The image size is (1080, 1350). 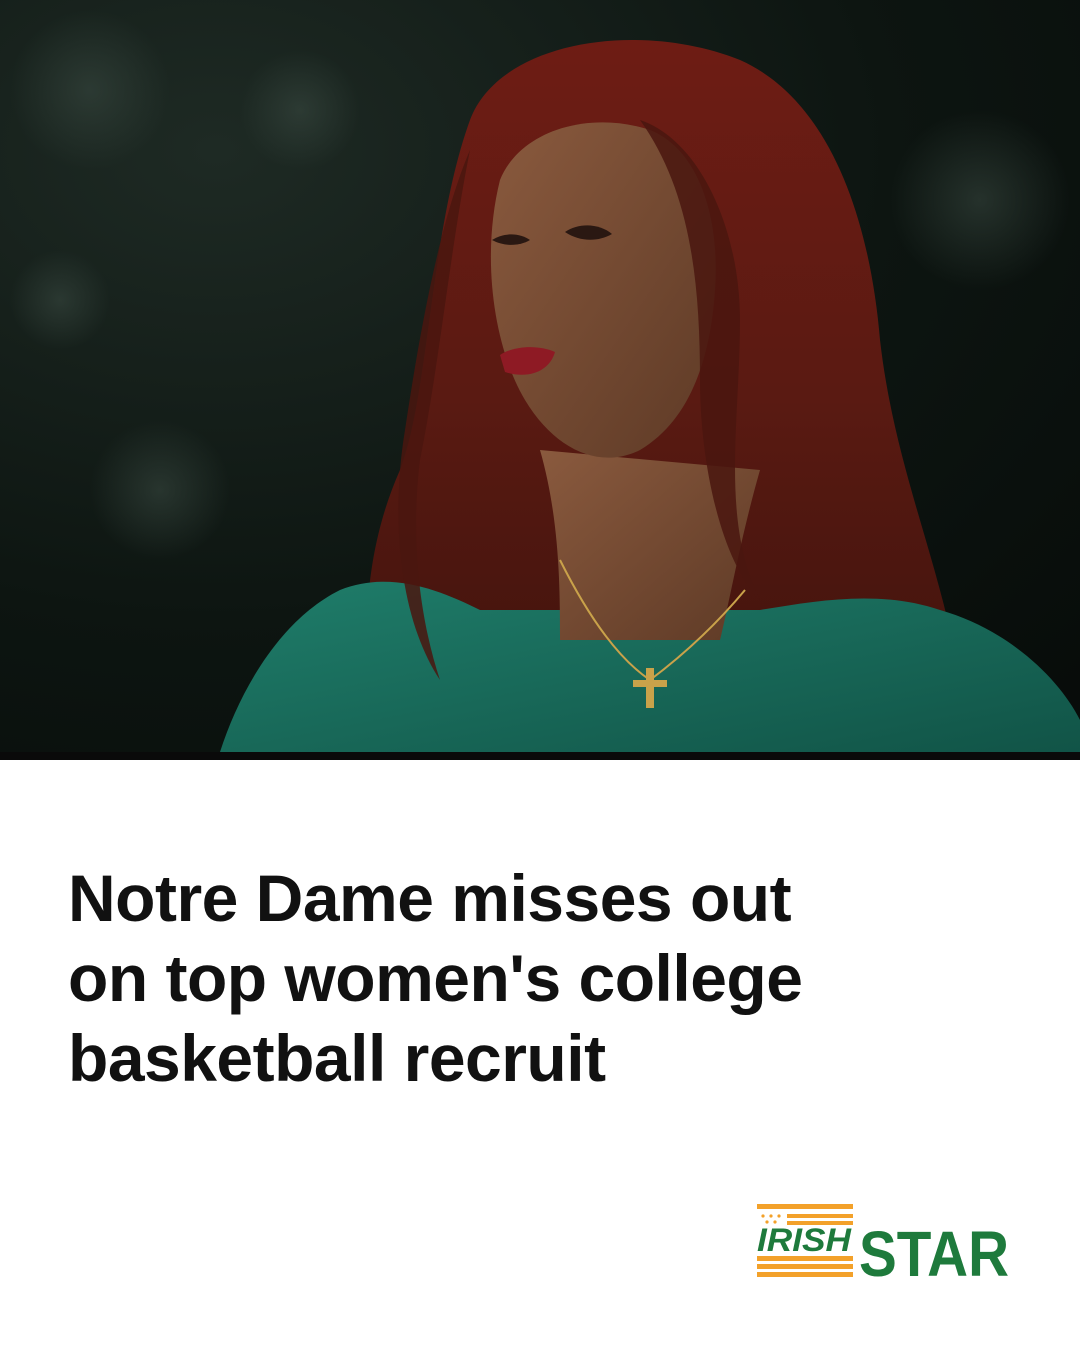 What do you see at coordinates (337, 1058) in the screenshot?
I see `headline-line-3: basketball recruit` at bounding box center [337, 1058].